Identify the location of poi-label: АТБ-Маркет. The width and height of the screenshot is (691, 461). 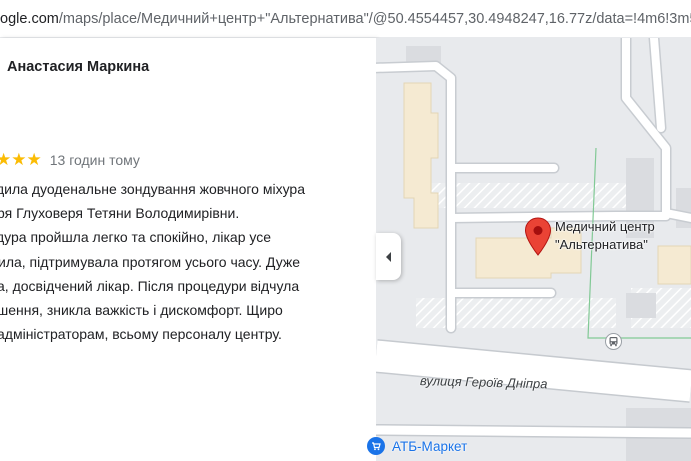
(429, 446).